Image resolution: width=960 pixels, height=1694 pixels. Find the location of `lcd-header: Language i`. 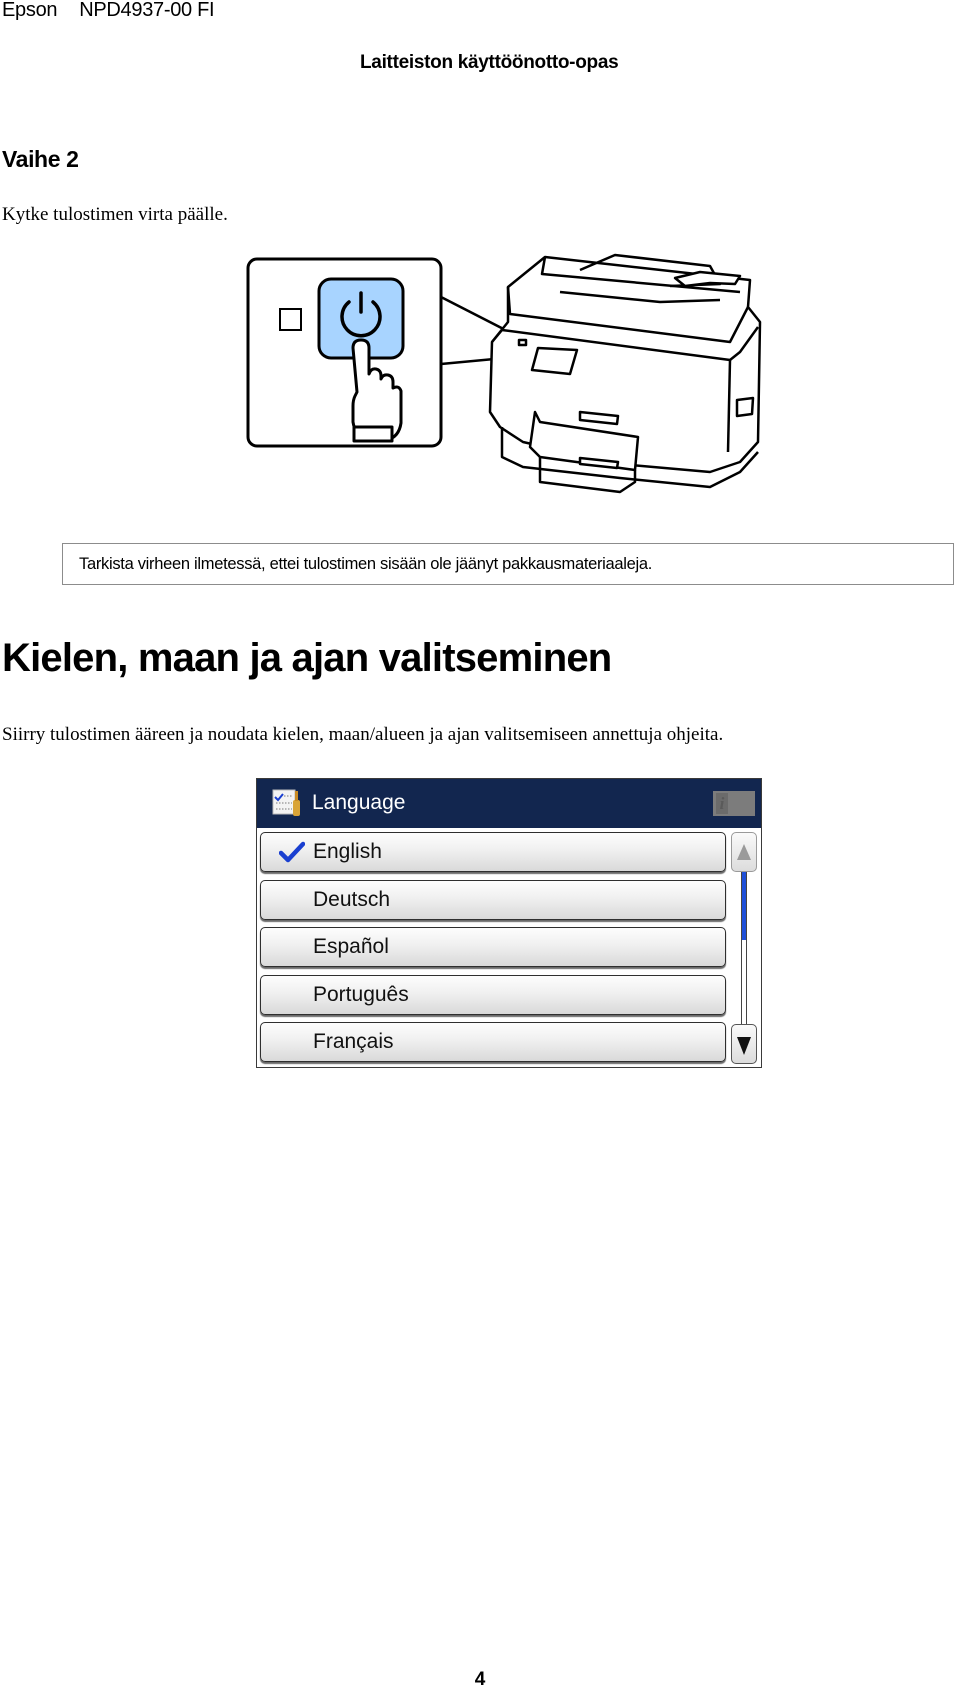

lcd-header: Language i is located at coordinates (509, 803).